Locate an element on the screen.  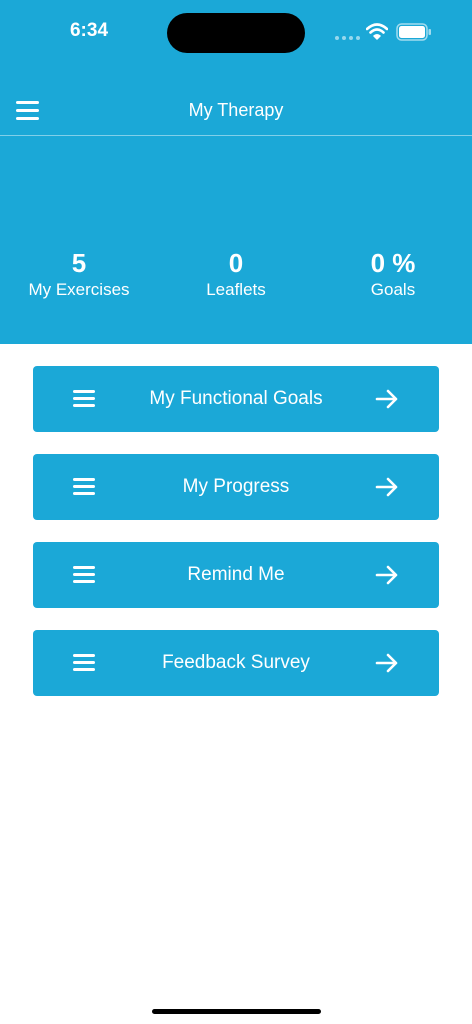
stat-label: My Exercises is located at coordinates (79, 289).